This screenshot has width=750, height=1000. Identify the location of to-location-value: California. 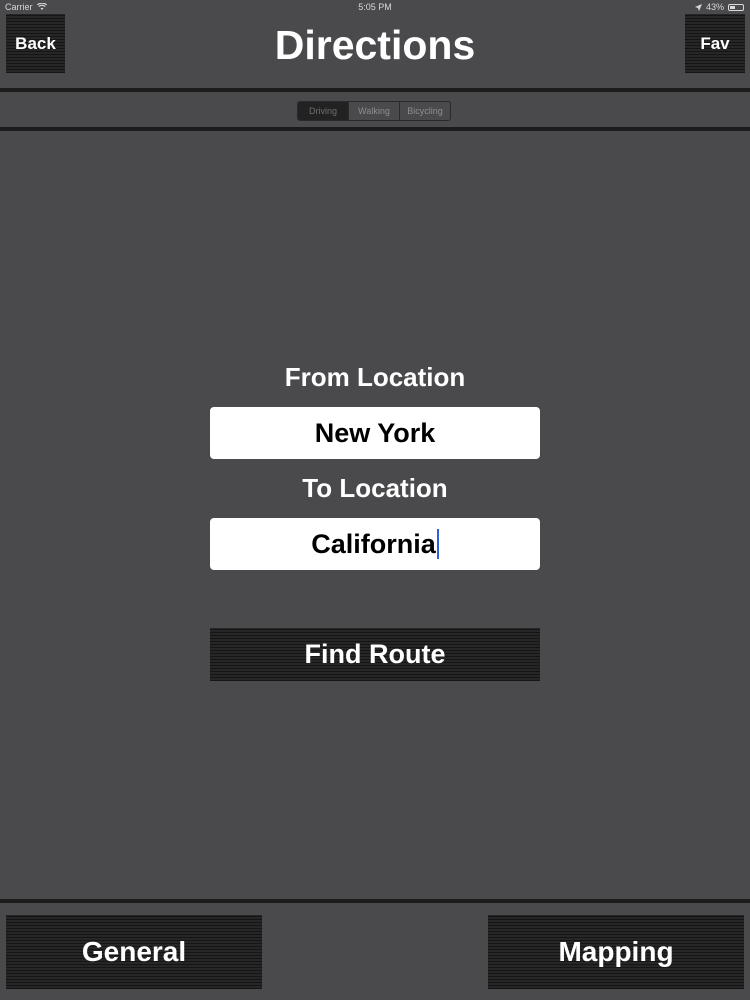
(373, 543).